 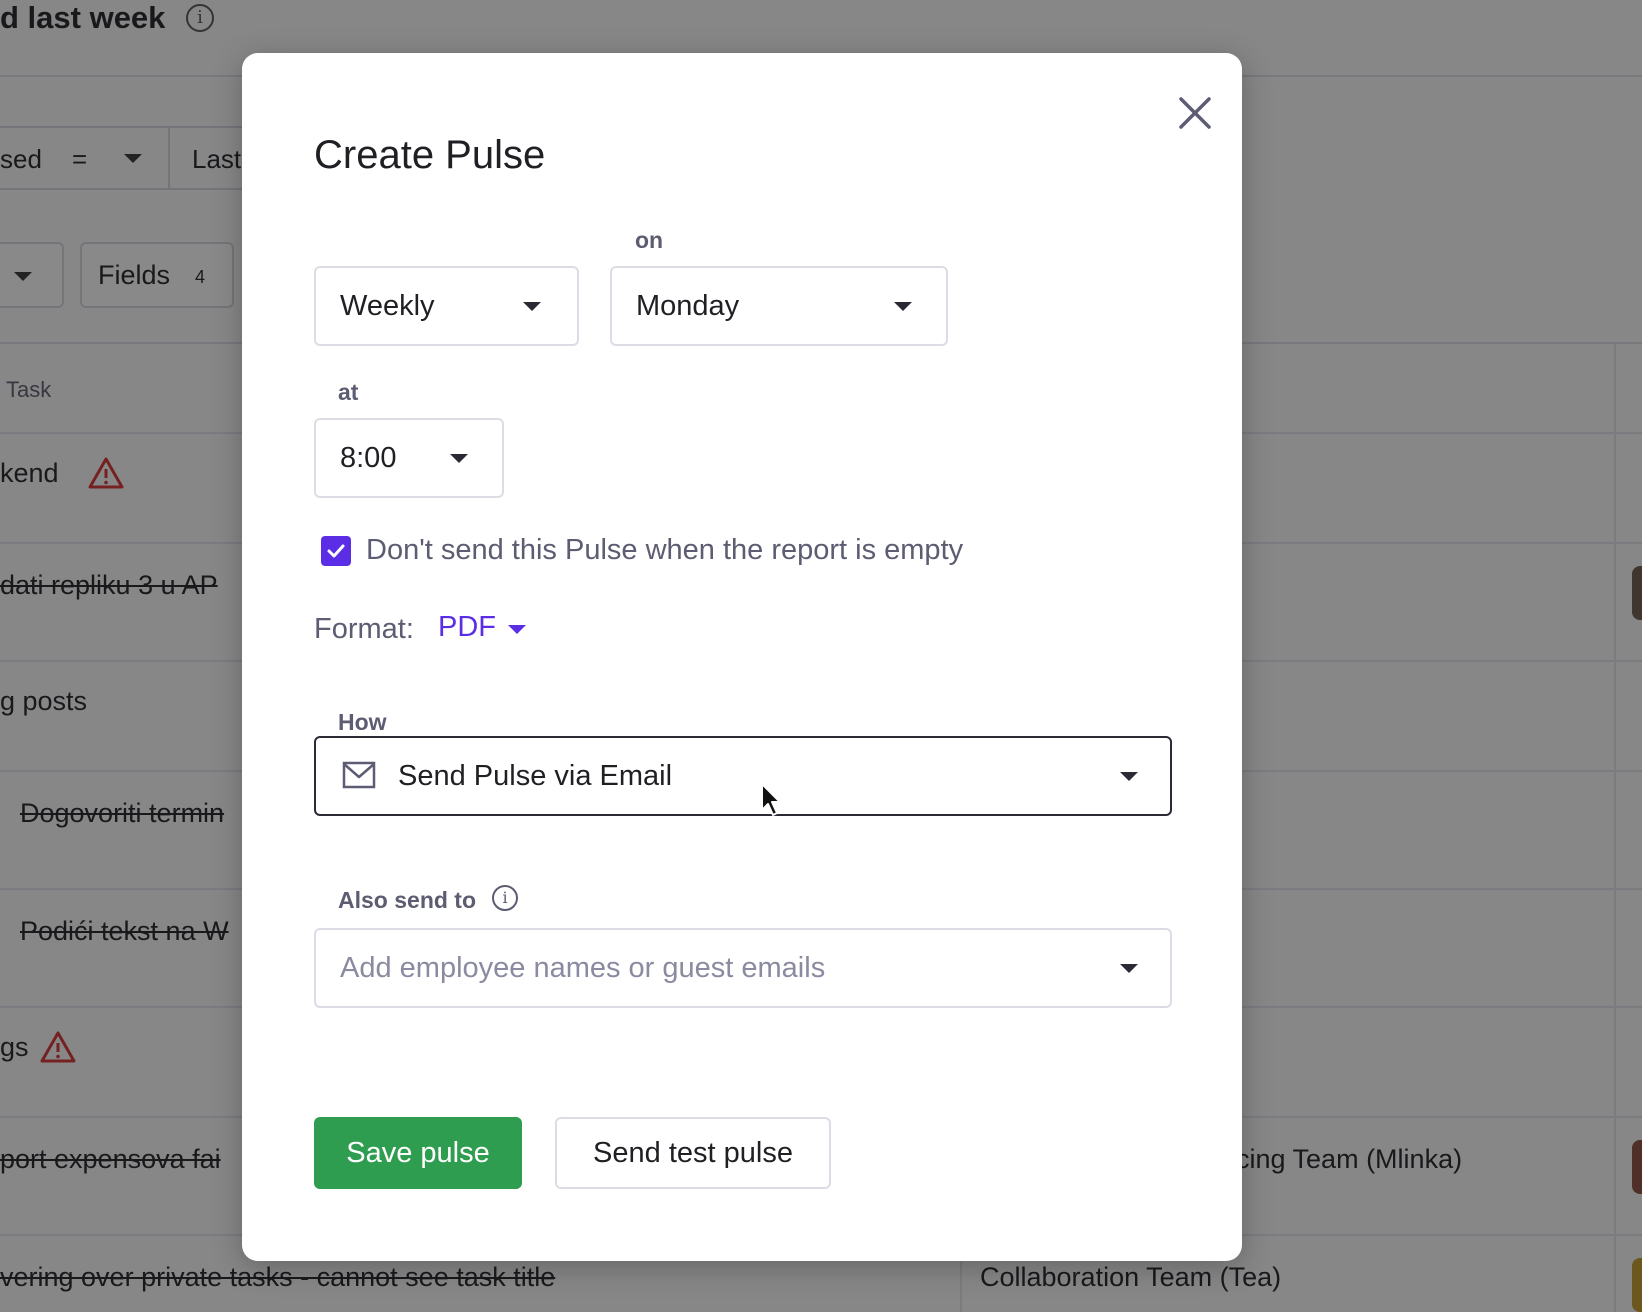 I want to click on close-icon, so click(x=1195, y=113).